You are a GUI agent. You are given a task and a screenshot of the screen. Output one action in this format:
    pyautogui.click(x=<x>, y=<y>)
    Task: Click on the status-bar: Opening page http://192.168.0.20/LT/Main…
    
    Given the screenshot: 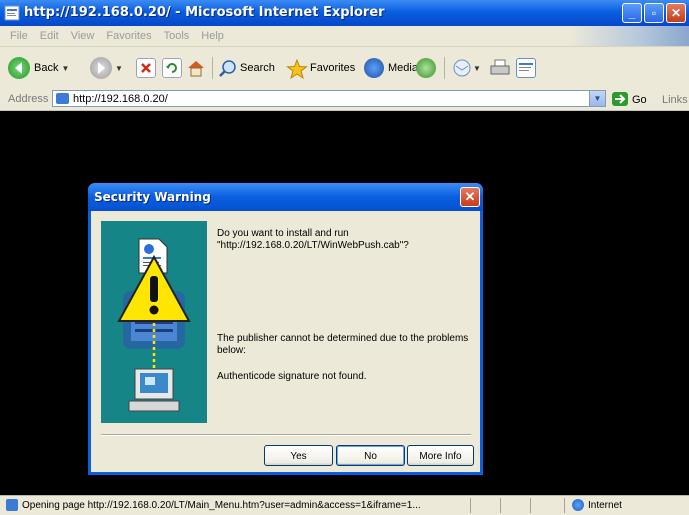 What is the action you would take?
    pyautogui.click(x=344, y=505)
    